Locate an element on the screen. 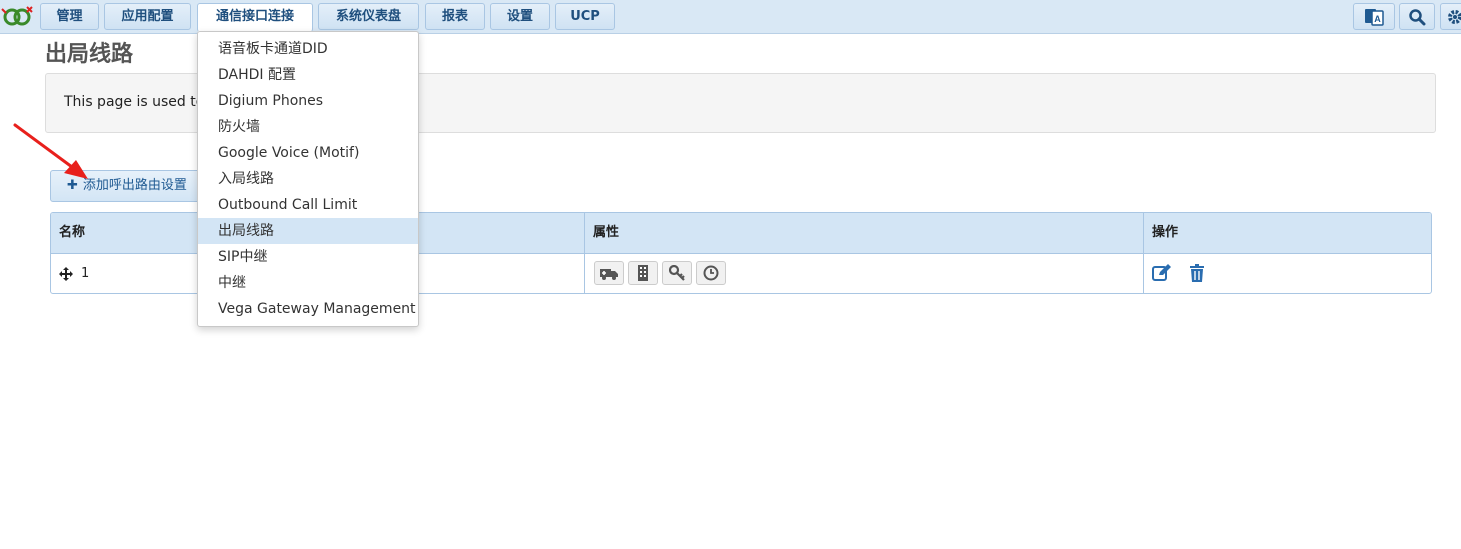  key-icon is located at coordinates (677, 273).